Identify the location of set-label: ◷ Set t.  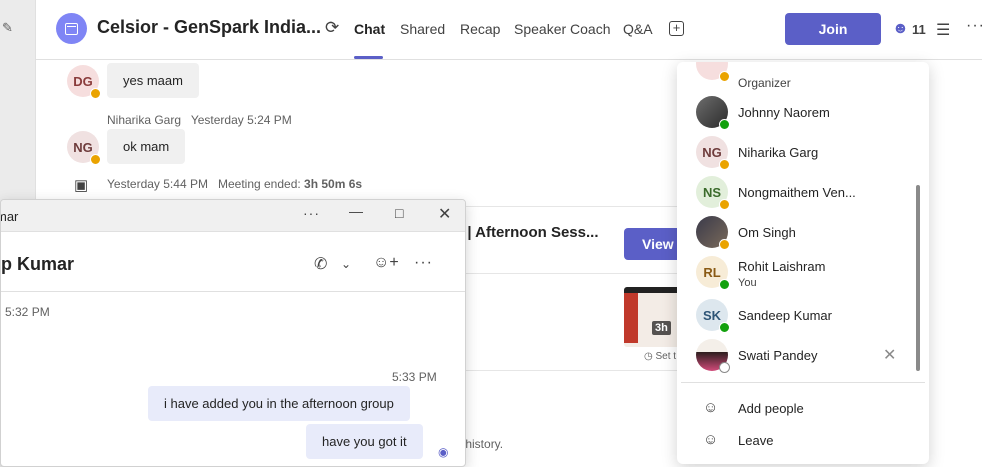
(660, 356).